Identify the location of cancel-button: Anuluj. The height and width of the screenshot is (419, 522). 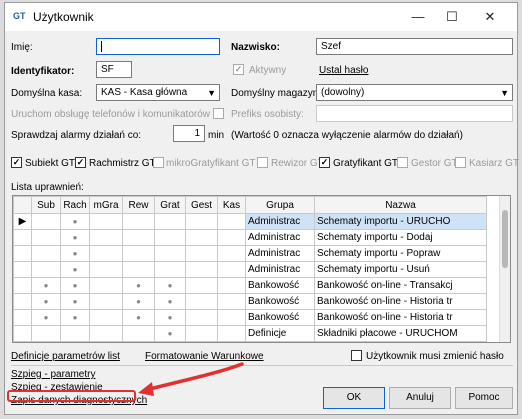
(420, 398).